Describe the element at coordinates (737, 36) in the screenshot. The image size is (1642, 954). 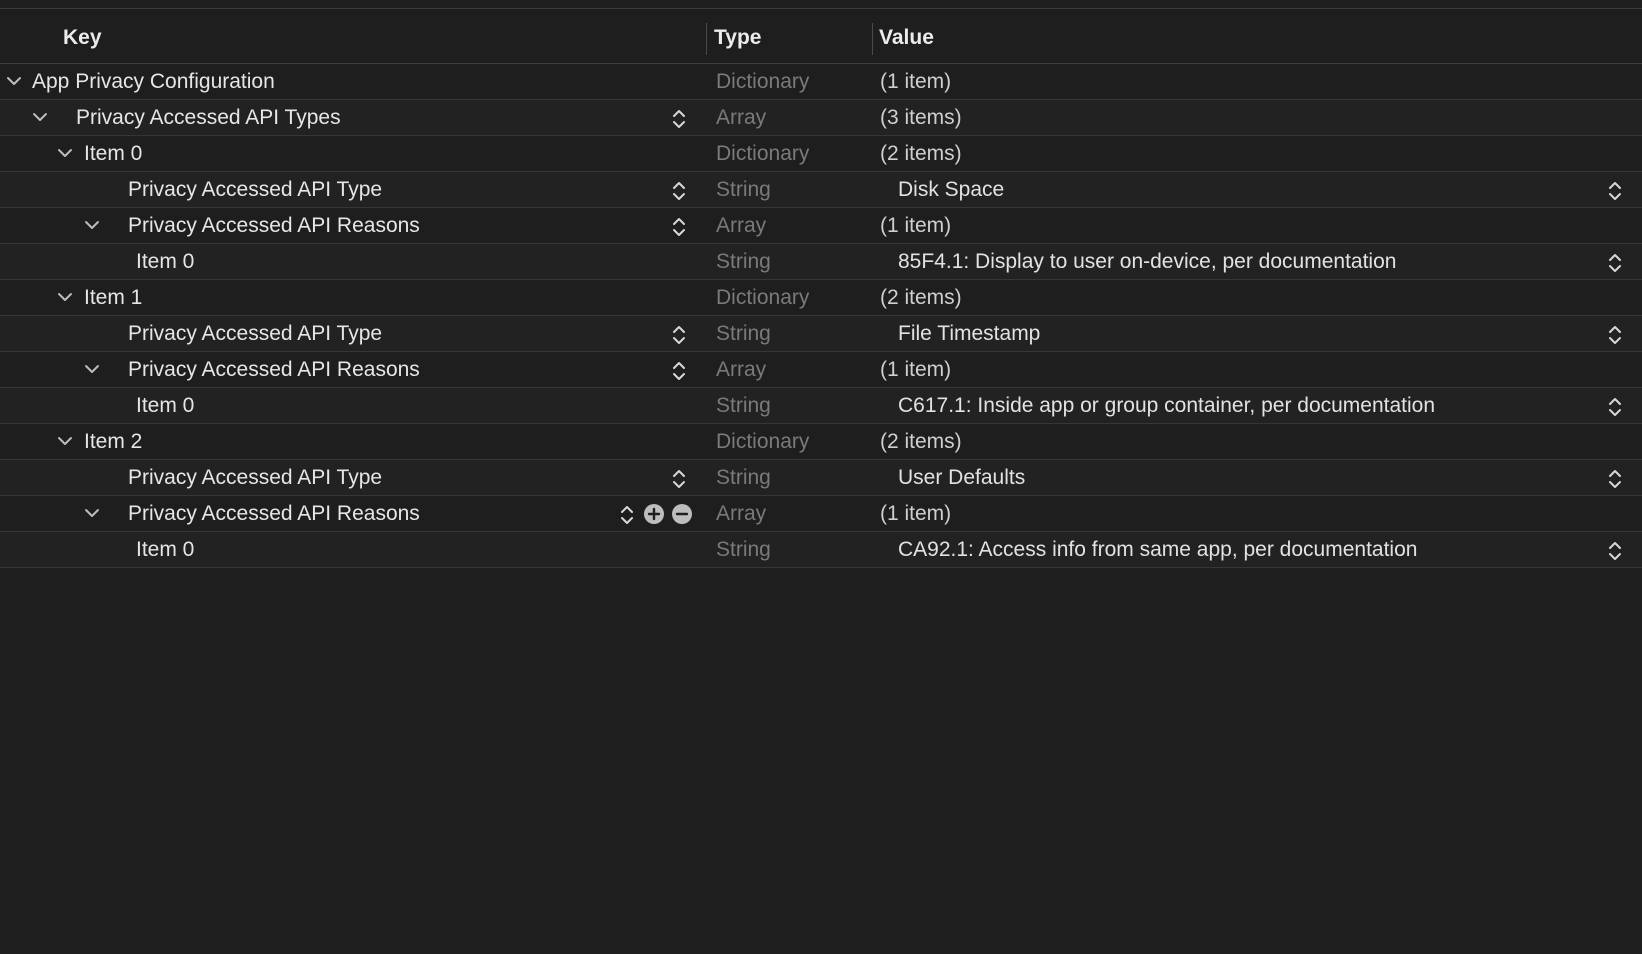
I see `type-column-header: Type` at that location.